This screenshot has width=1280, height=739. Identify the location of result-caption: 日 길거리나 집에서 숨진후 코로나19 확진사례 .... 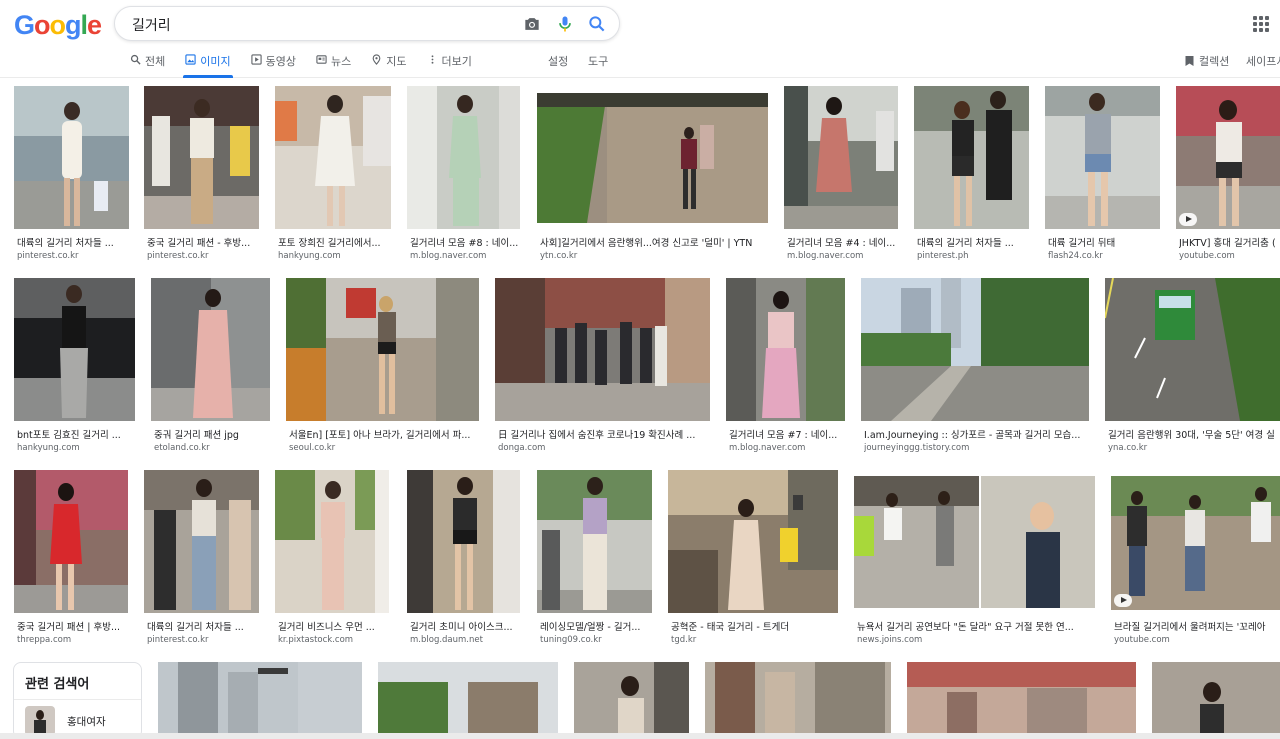
(604, 434).